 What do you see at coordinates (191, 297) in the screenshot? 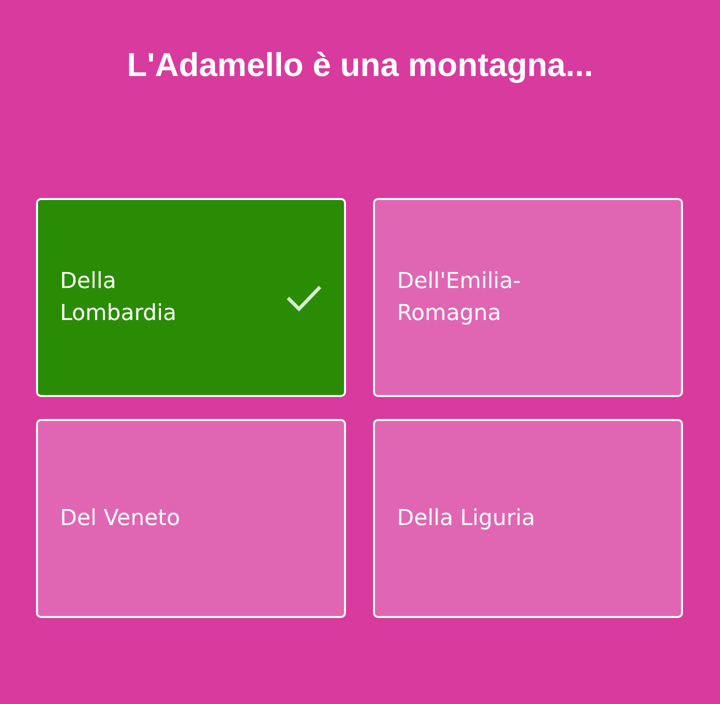
I see `answer-button: Della Lombardia` at bounding box center [191, 297].